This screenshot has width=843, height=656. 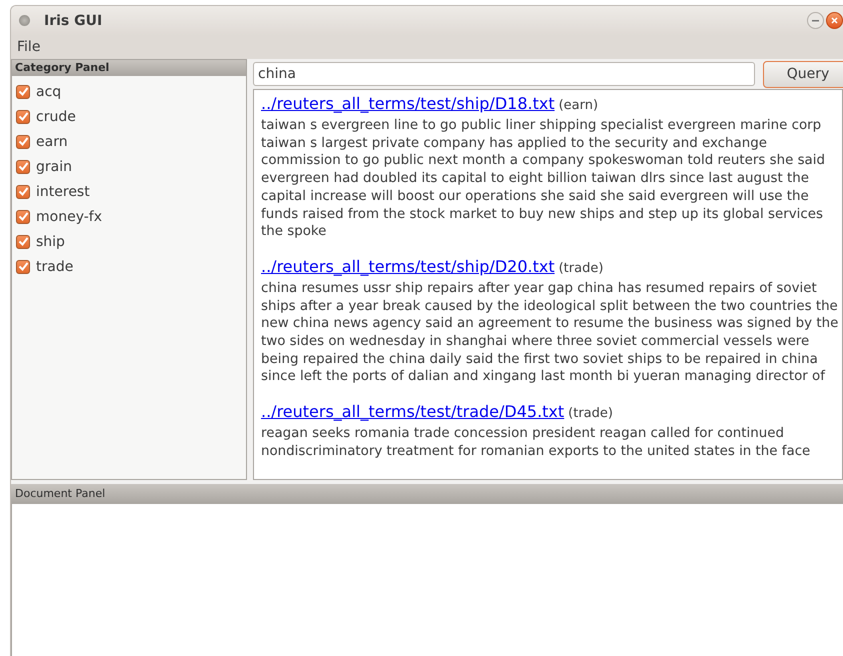 What do you see at coordinates (408, 266) in the screenshot?
I see `file-link: ../reuters_all_terms/test/ship/D20.txt` at bounding box center [408, 266].